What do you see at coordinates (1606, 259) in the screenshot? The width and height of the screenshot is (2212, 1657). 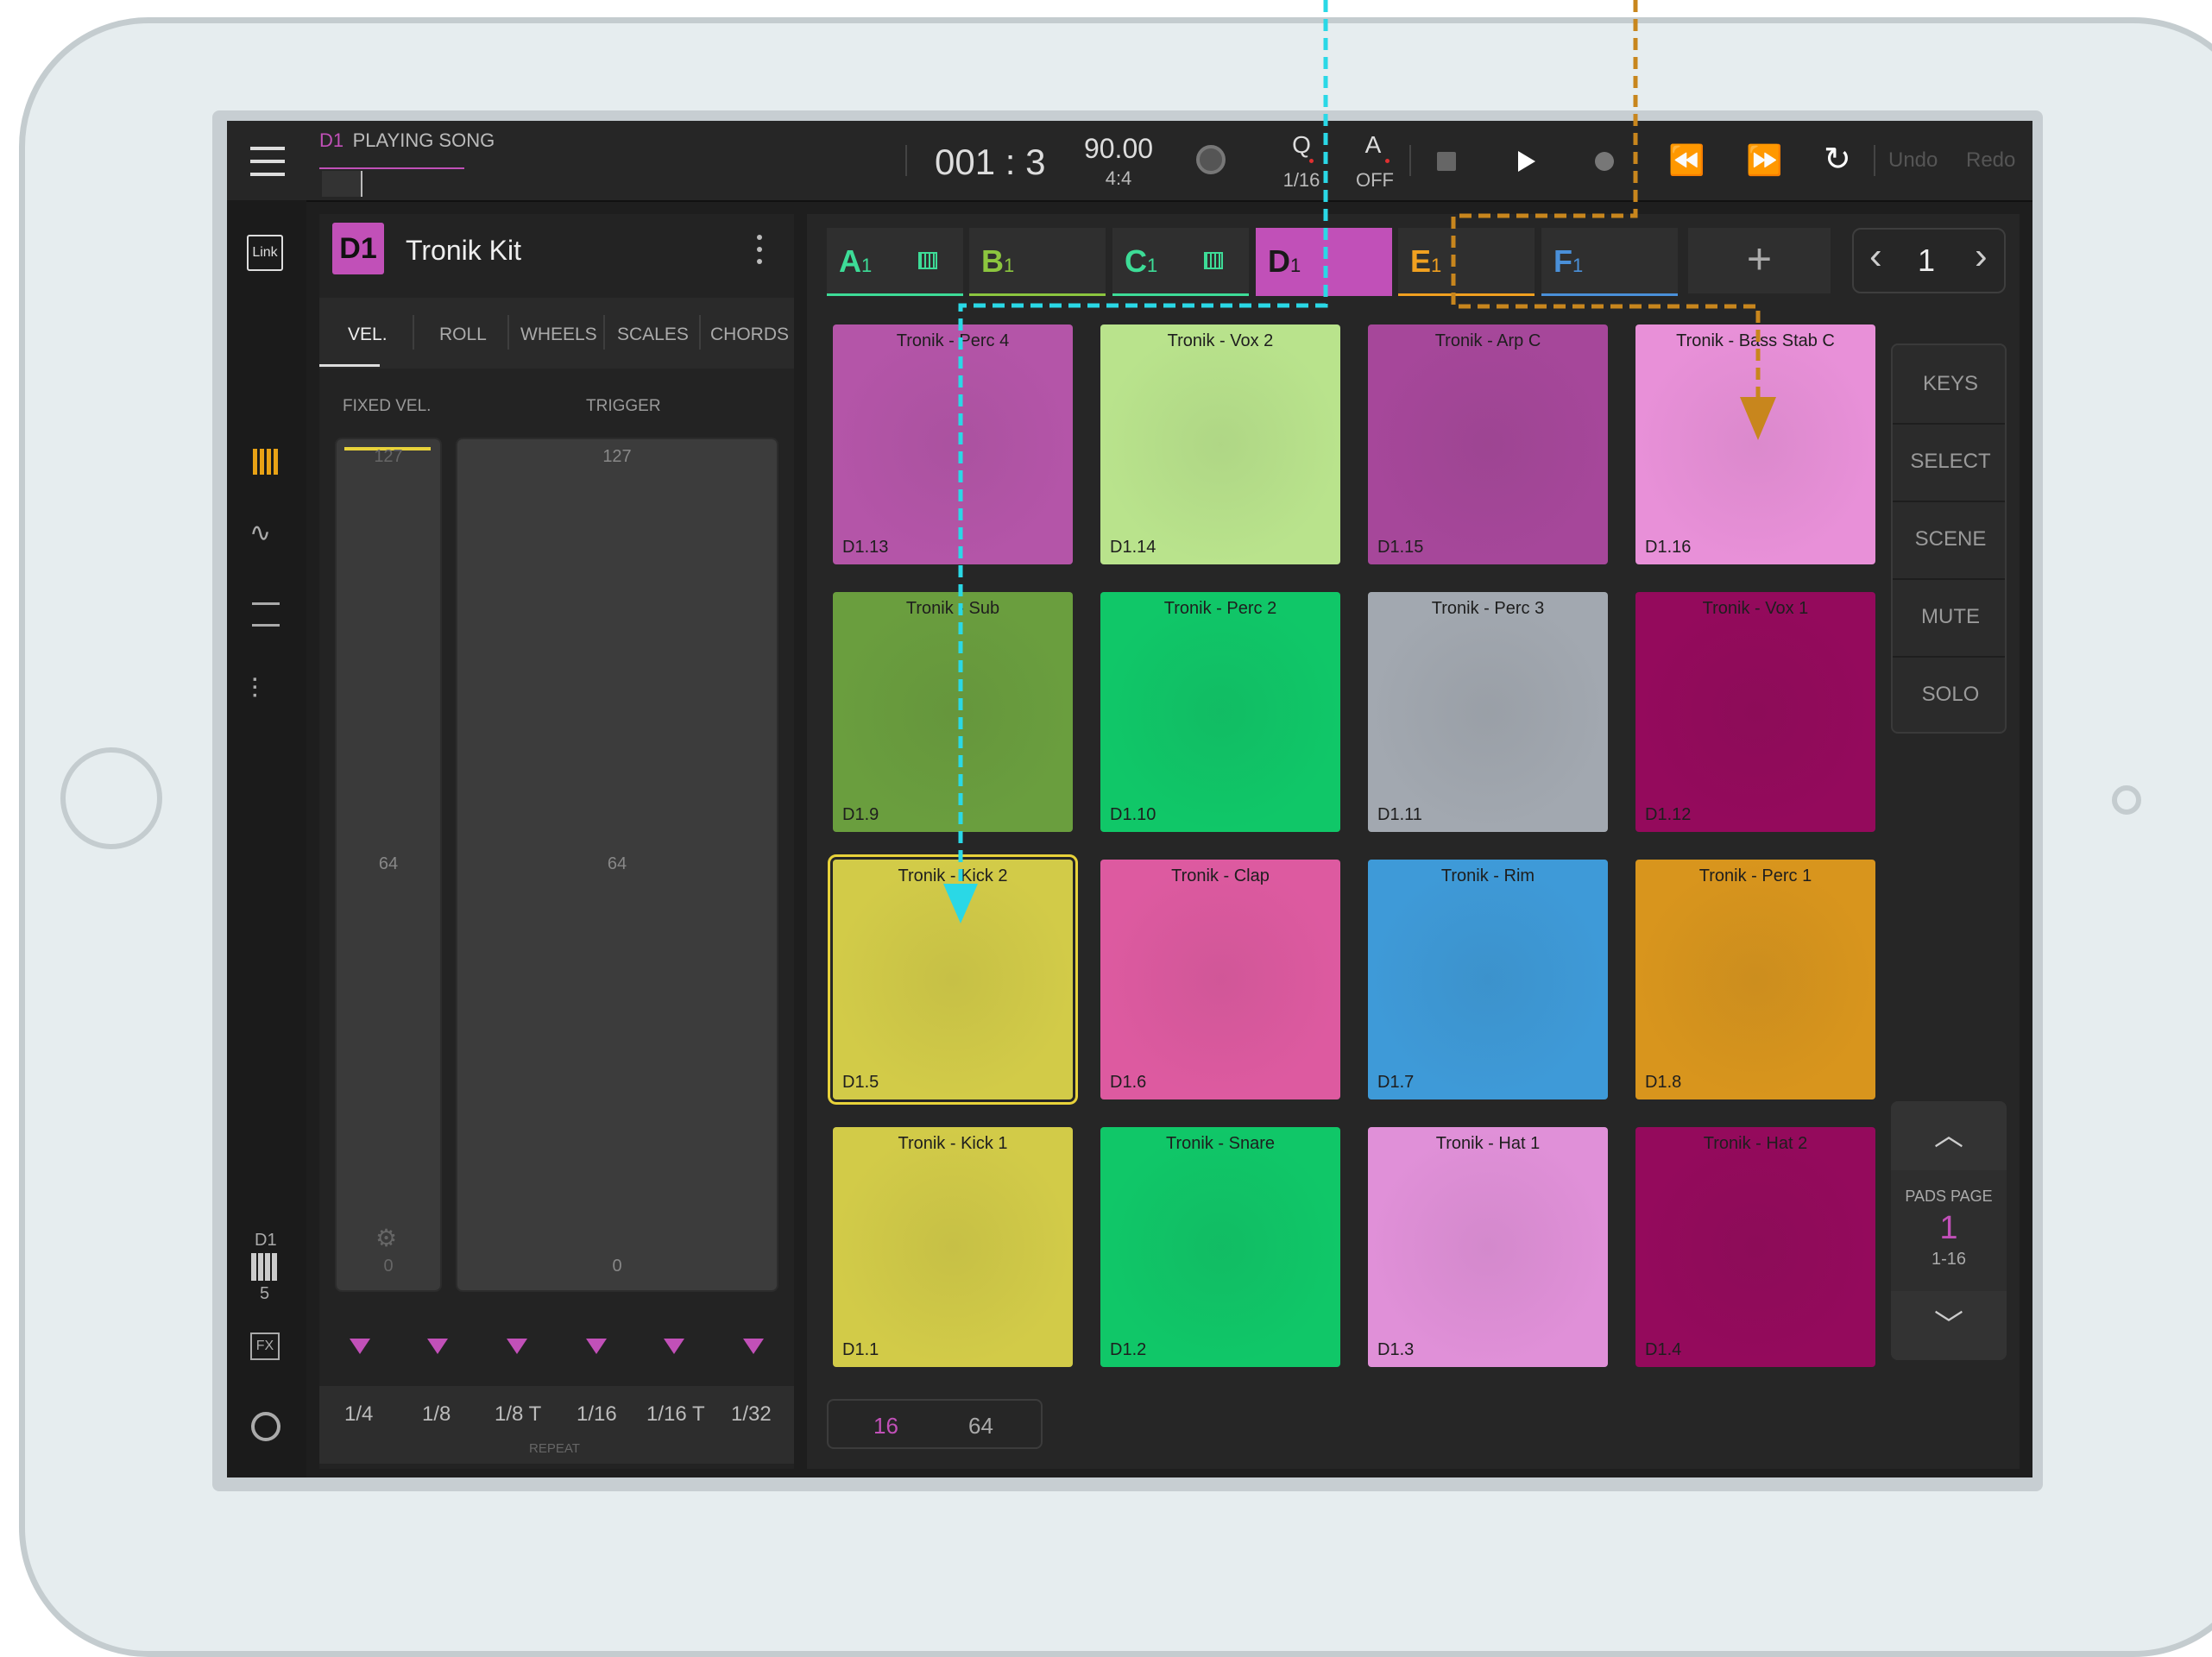 I see `annotation-orange-line` at bounding box center [1606, 259].